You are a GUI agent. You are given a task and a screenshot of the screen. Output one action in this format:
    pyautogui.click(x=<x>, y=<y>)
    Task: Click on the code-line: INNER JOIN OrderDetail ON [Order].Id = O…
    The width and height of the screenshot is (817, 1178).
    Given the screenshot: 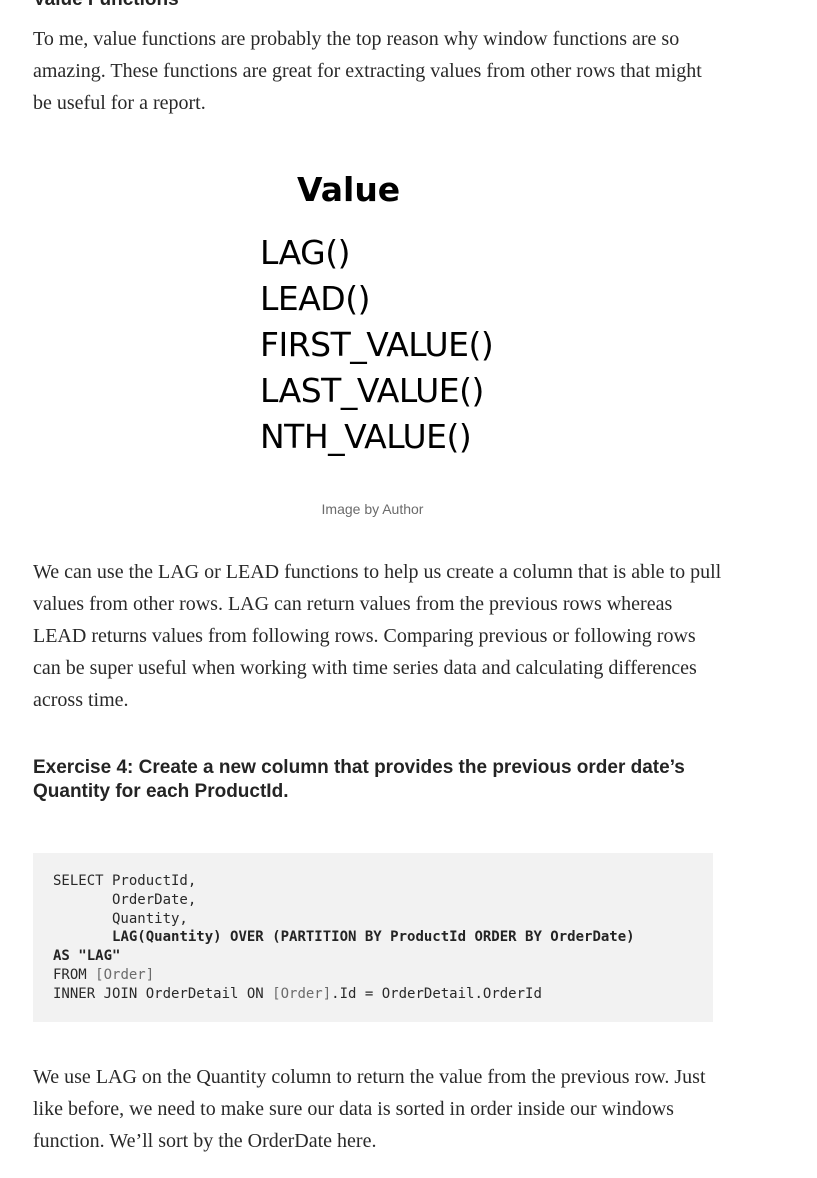 What is the action you would take?
    pyautogui.click(x=373, y=994)
    